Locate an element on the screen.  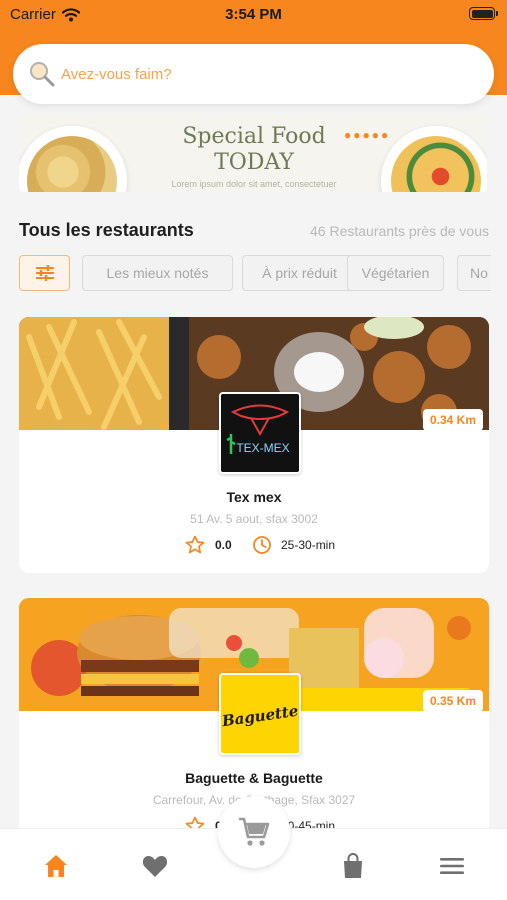
filter-vegetarian: Végétarien is located at coordinates (395, 273).